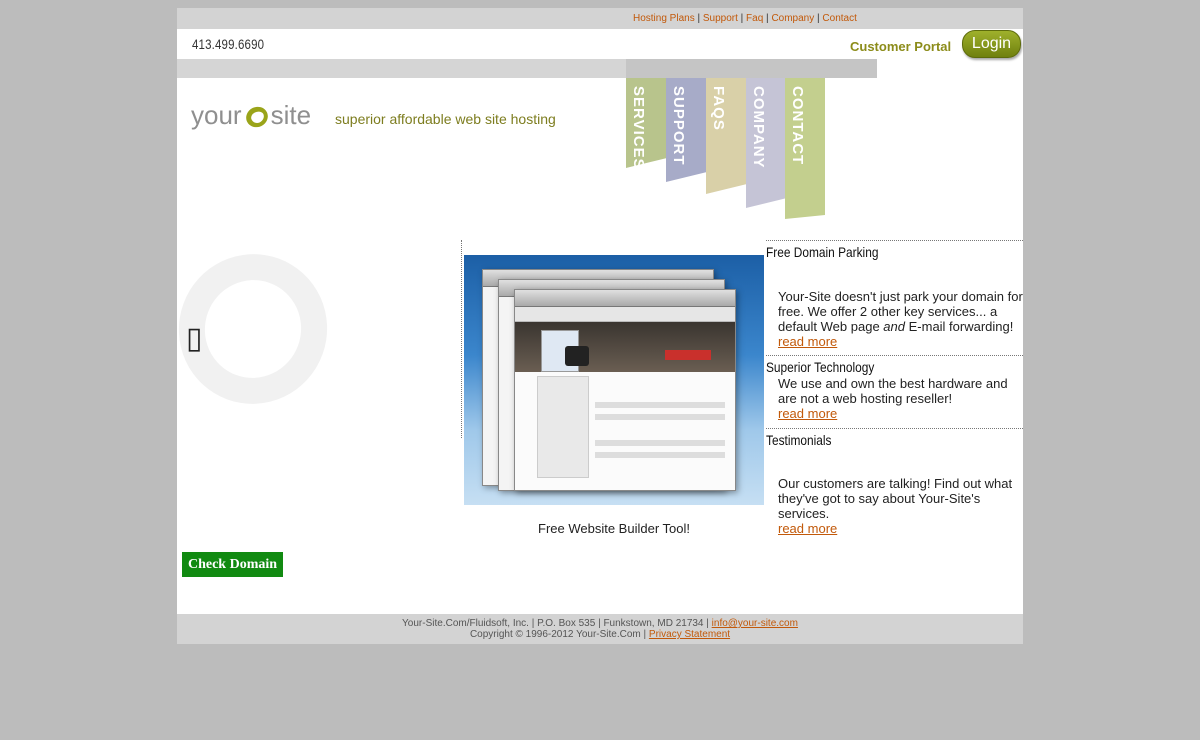  I want to click on login-button: Login, so click(991, 44).